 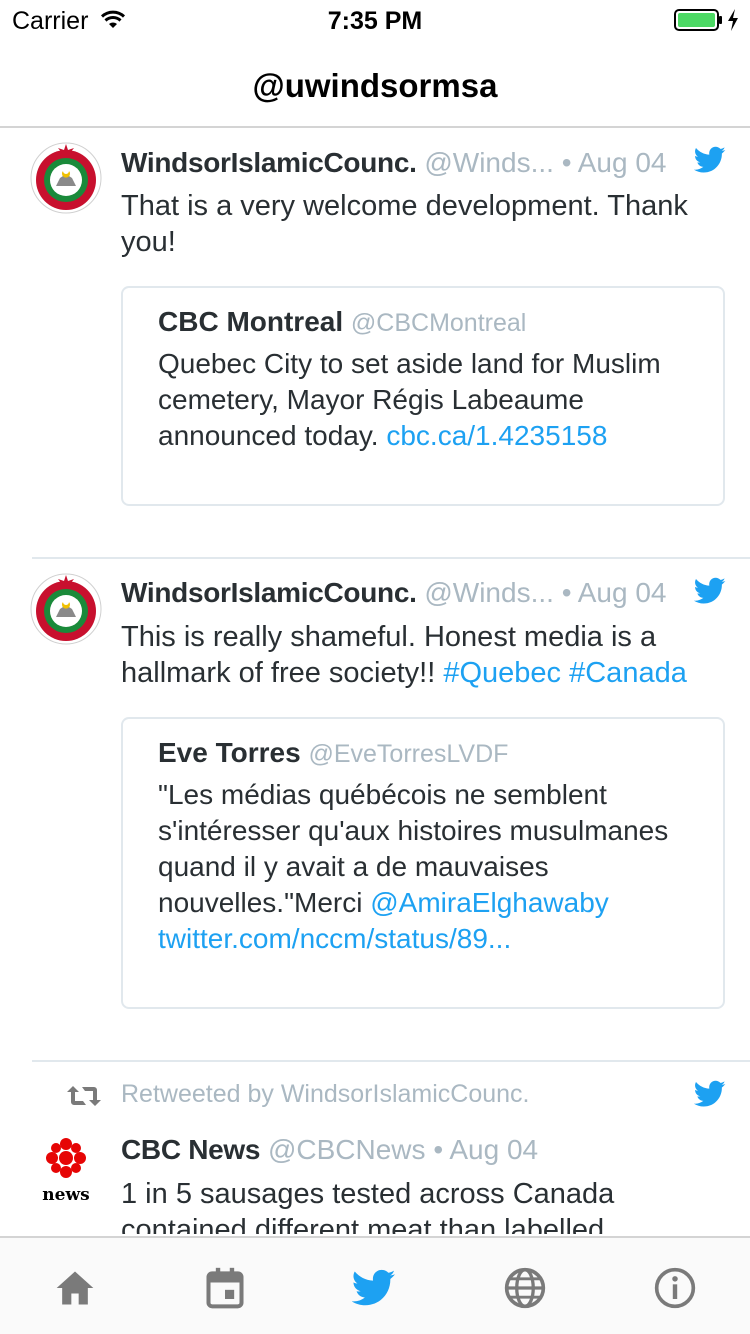 What do you see at coordinates (489, 902) in the screenshot?
I see `quoted-tweet-mention: @AmiraElghawaby` at bounding box center [489, 902].